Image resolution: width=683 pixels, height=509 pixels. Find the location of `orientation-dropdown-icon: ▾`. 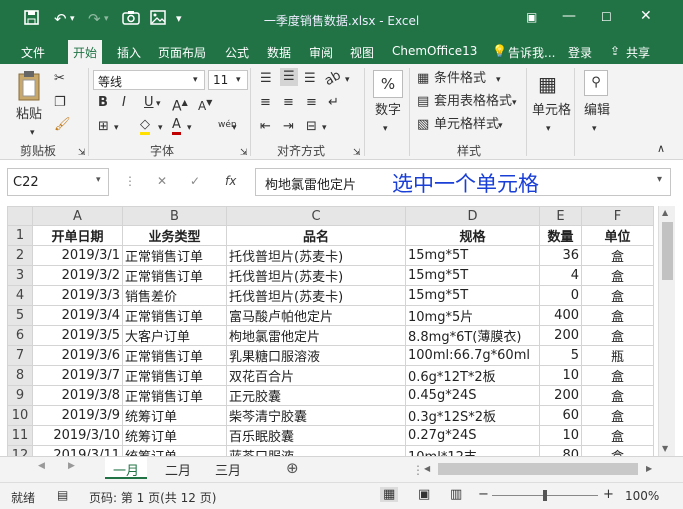

orientation-dropdown-icon: ▾ is located at coordinates (347, 80).